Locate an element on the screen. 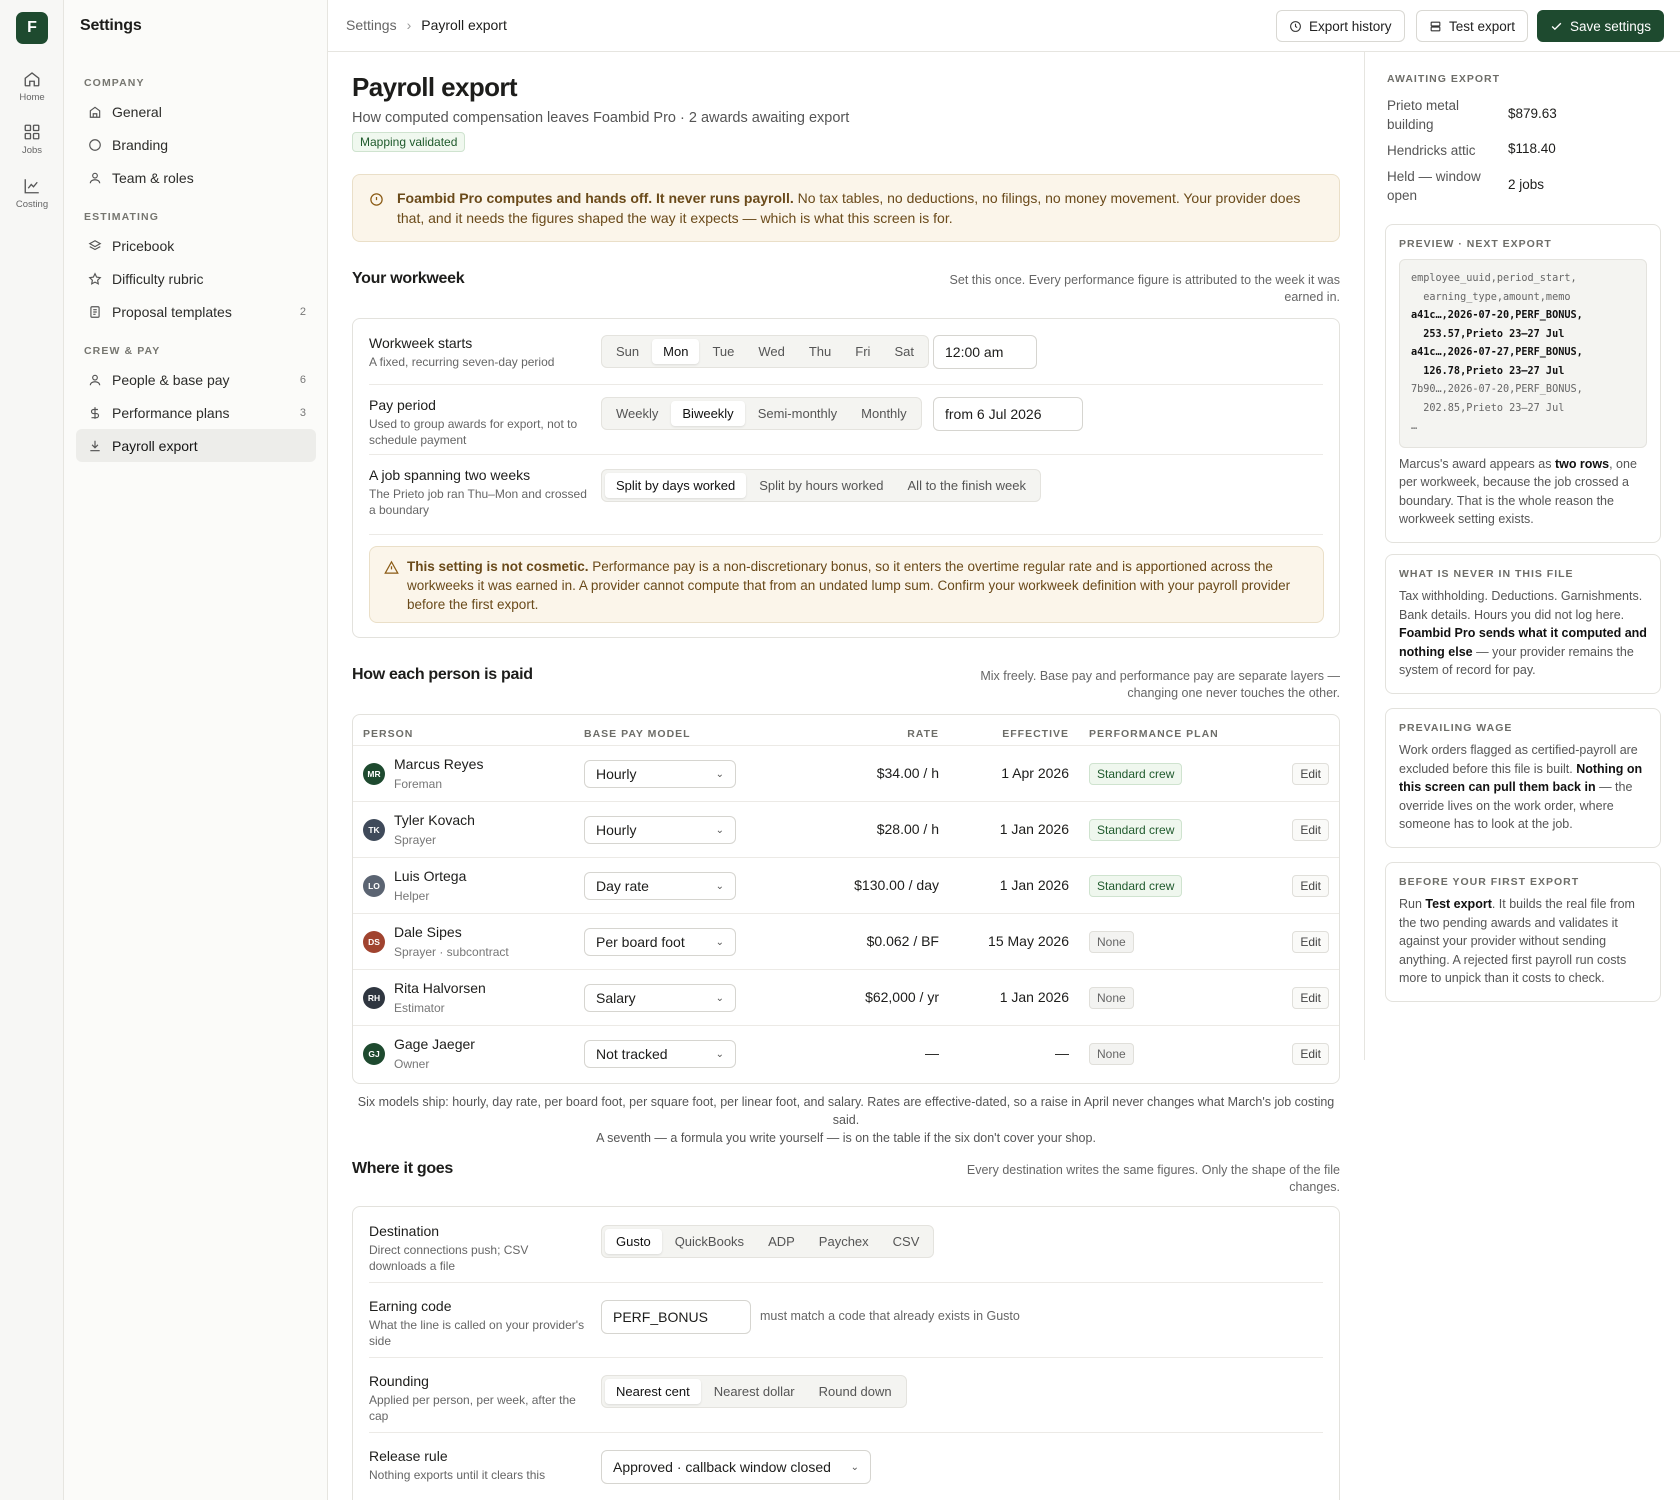 This screenshot has width=1680, height=1500. span-option: Split by hours worked is located at coordinates (821, 485).